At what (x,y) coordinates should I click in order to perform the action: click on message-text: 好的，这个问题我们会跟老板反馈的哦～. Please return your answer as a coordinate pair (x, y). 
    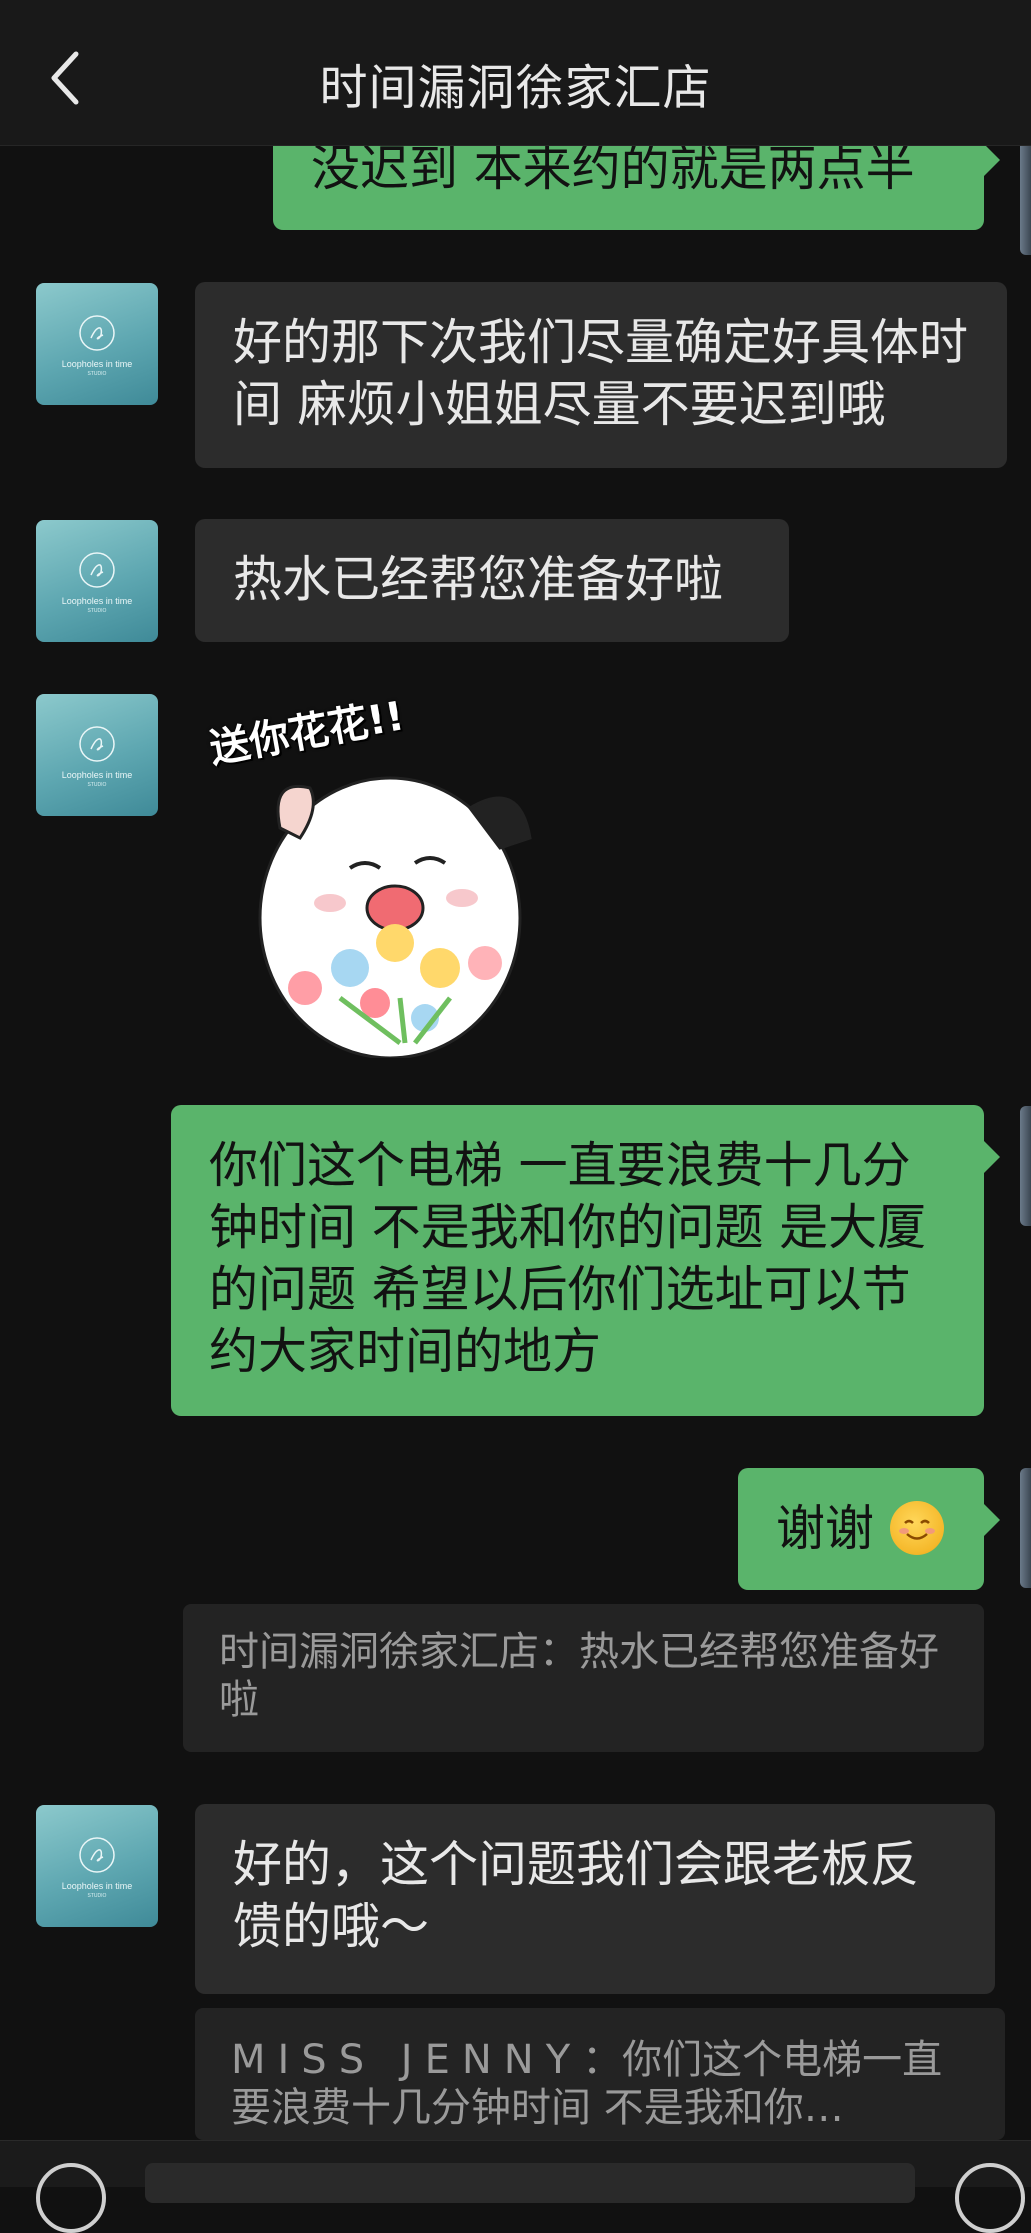
    Looking at the image, I should click on (576, 1895).